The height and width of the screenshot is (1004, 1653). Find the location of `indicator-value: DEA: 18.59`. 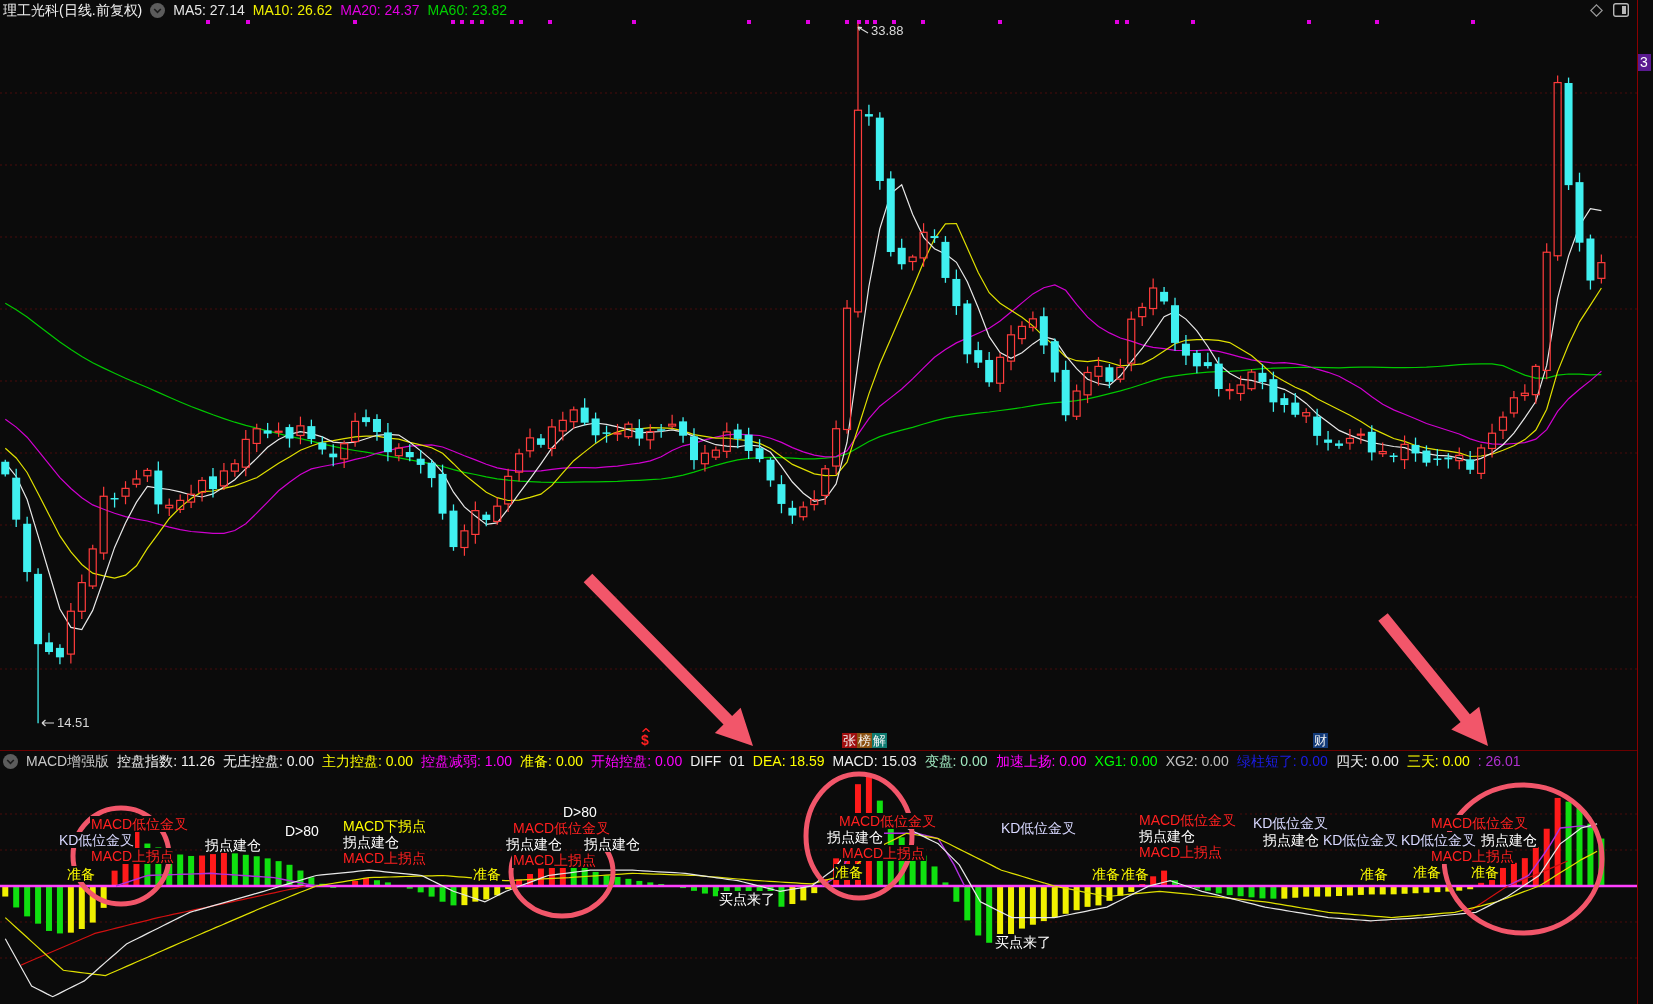

indicator-value: DEA: 18.59 is located at coordinates (788, 761).